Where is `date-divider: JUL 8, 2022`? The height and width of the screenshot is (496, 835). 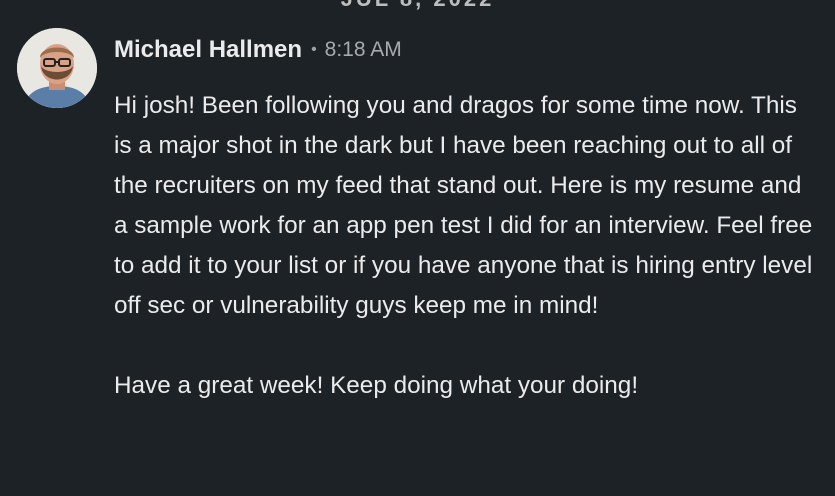
date-divider: JUL 8, 2022 is located at coordinates (417, 6).